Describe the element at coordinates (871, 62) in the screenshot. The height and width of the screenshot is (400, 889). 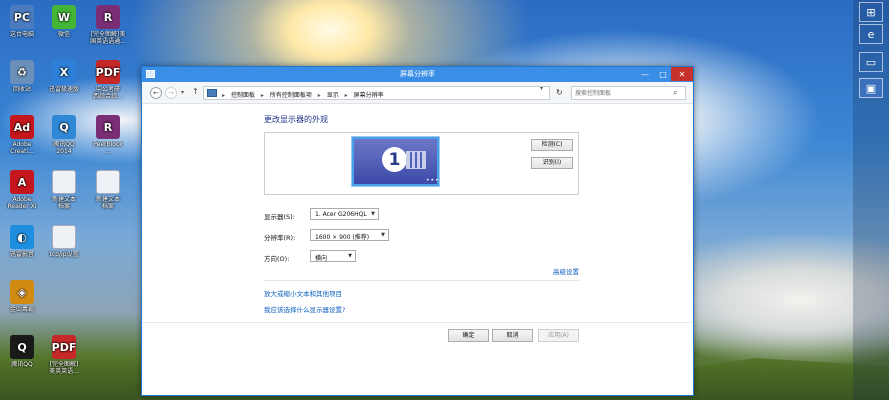
I see `file-explorer-icon: ▭` at that location.